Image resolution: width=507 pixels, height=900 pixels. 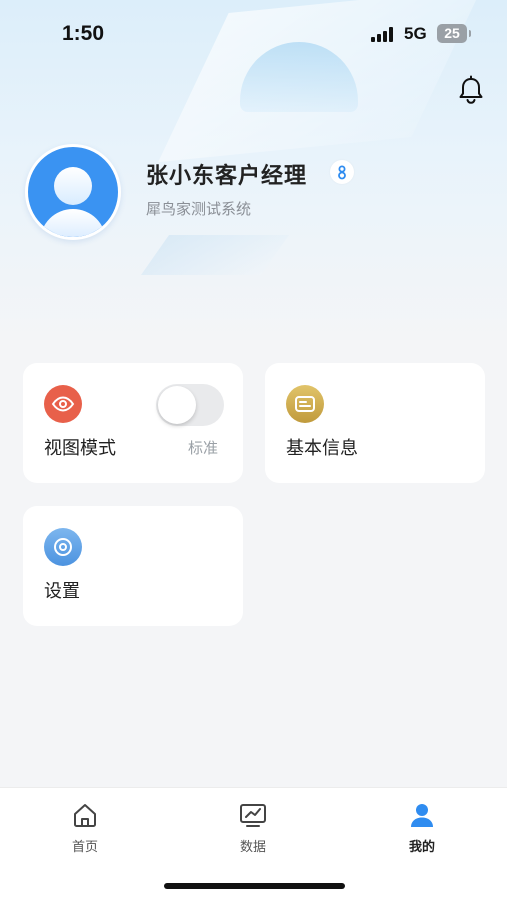 I want to click on settings-icon, so click(x=63, y=547).